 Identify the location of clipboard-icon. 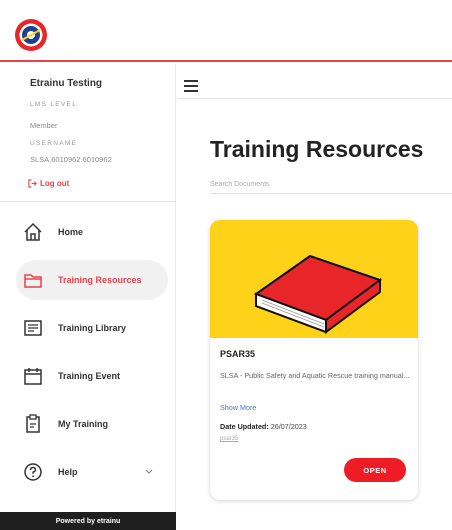
(33, 424).